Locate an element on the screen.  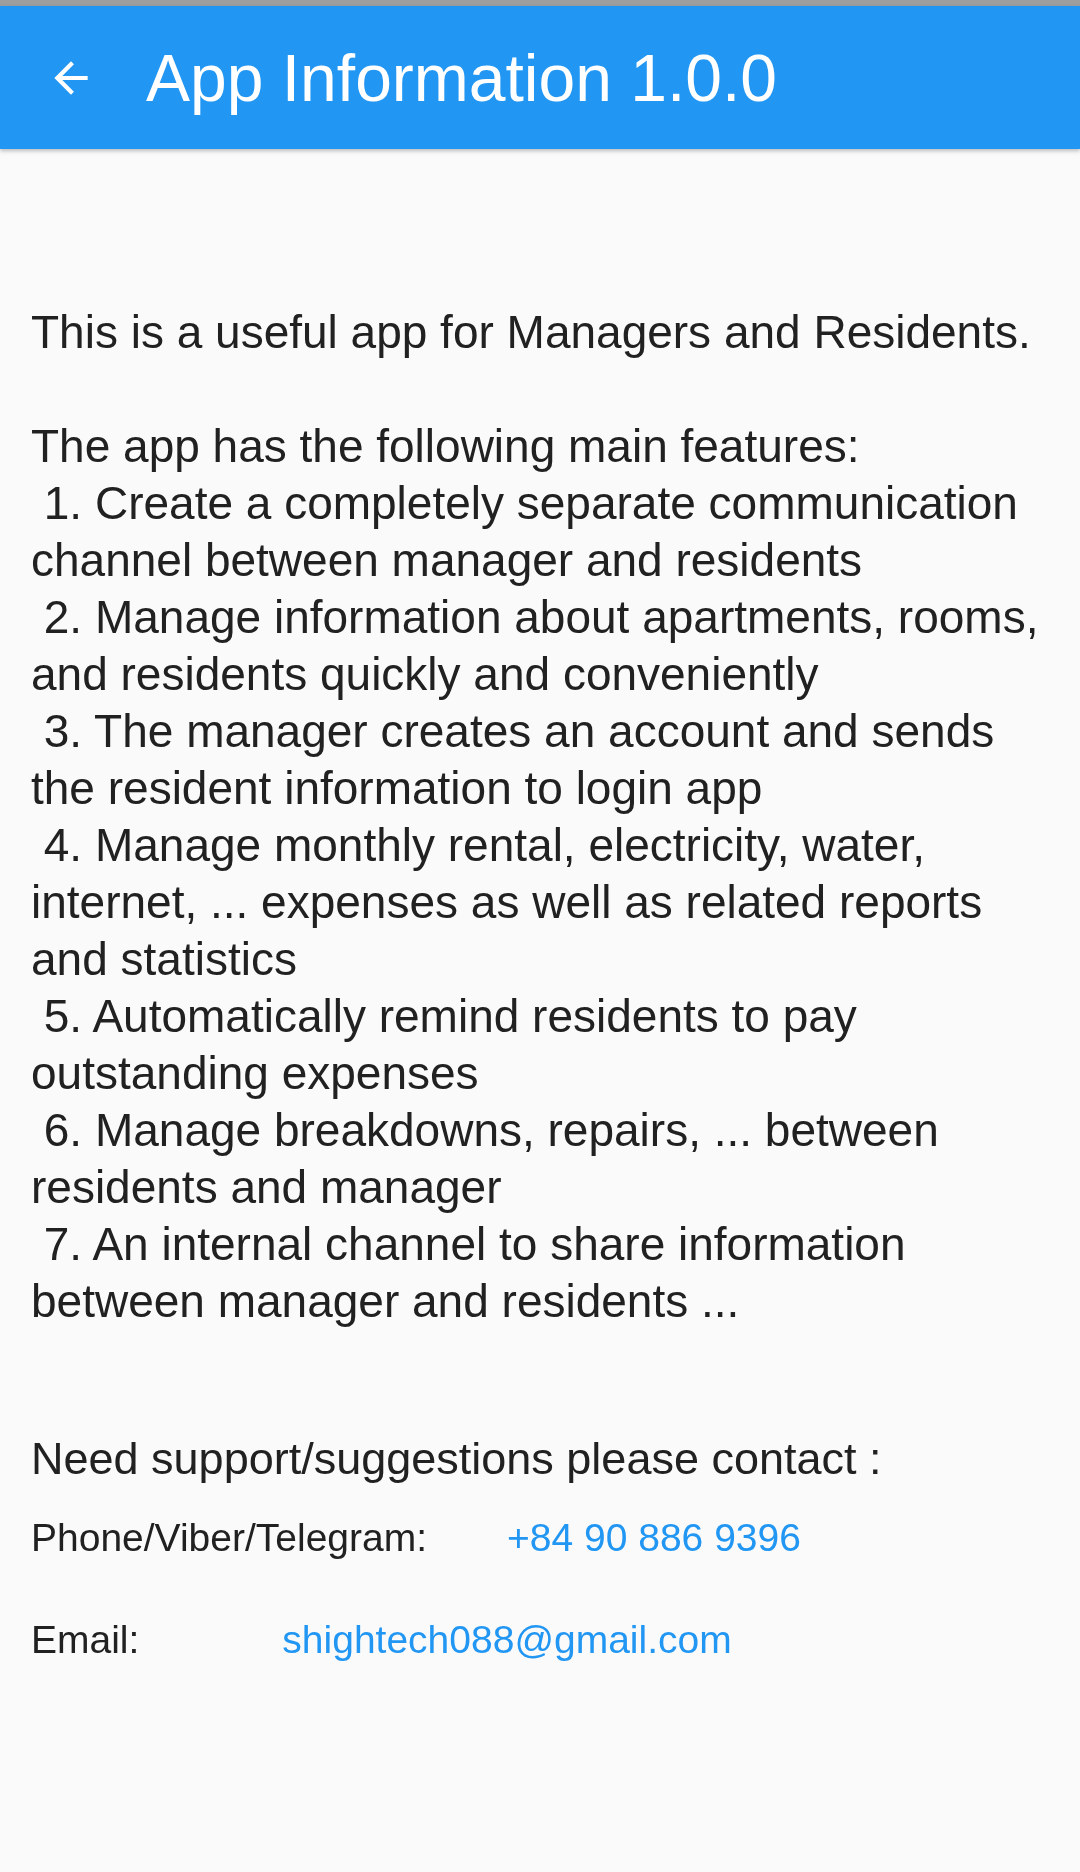
contact-label: Email: is located at coordinates (85, 1640).